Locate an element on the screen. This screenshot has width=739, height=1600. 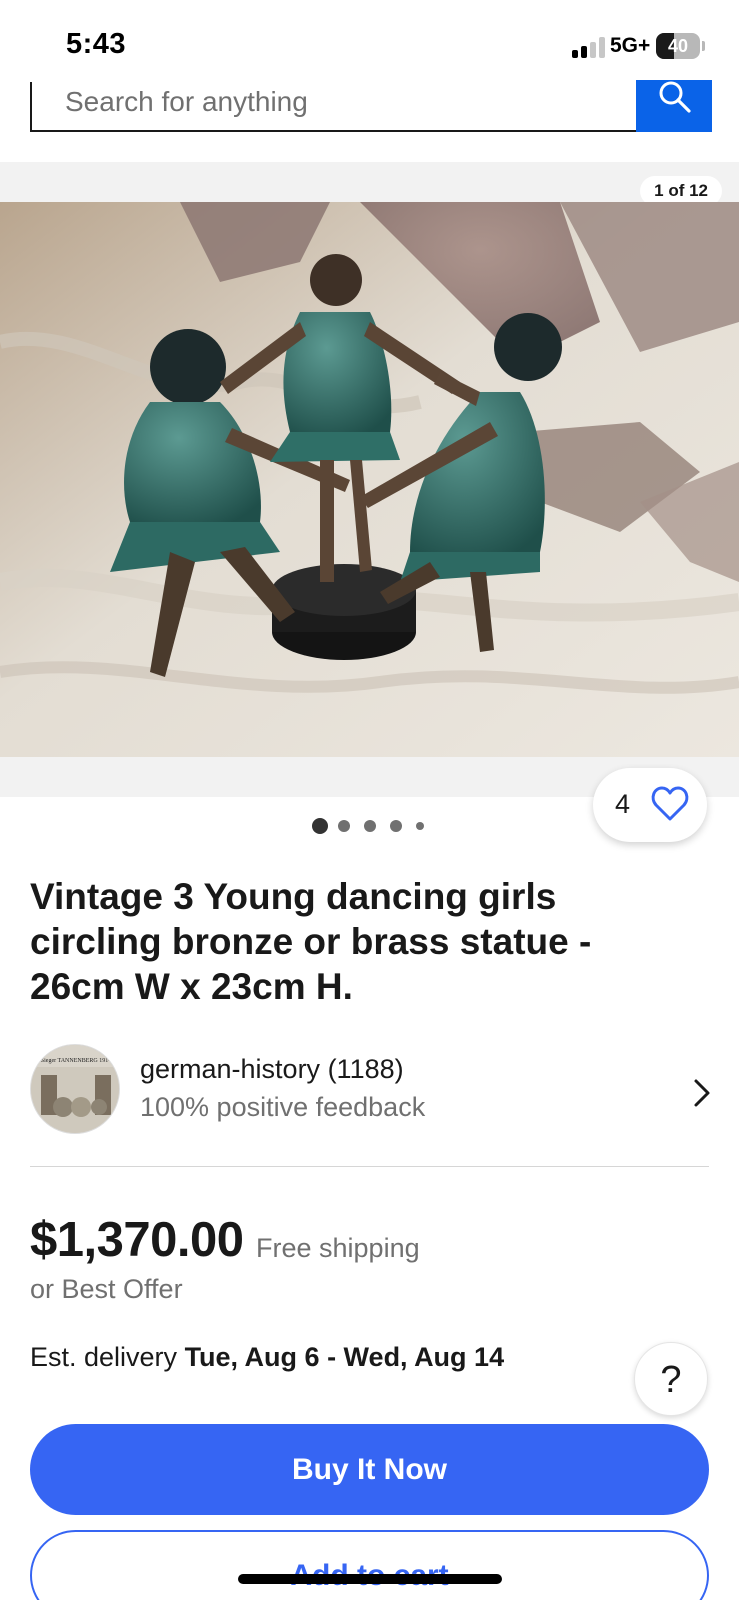
avatar-caption: Sieger TANNENBERG 1914 is located at coordinates (76, 1061).